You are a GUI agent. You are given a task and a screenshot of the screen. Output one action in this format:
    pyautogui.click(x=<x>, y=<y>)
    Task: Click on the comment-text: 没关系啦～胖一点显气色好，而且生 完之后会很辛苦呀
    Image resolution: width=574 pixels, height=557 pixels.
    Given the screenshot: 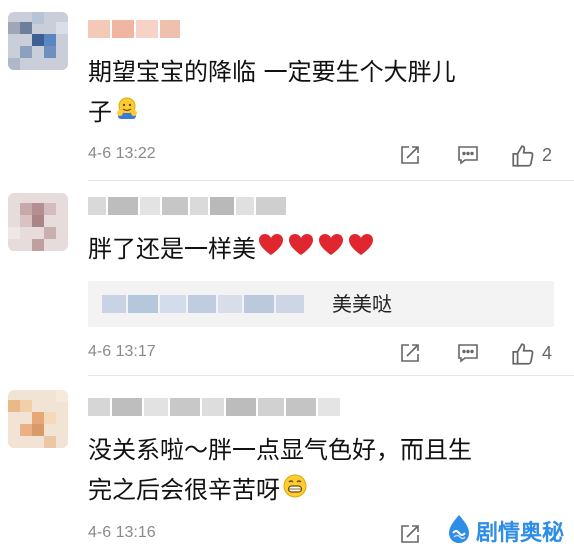 What is the action you would take?
    pyautogui.click(x=321, y=470)
    